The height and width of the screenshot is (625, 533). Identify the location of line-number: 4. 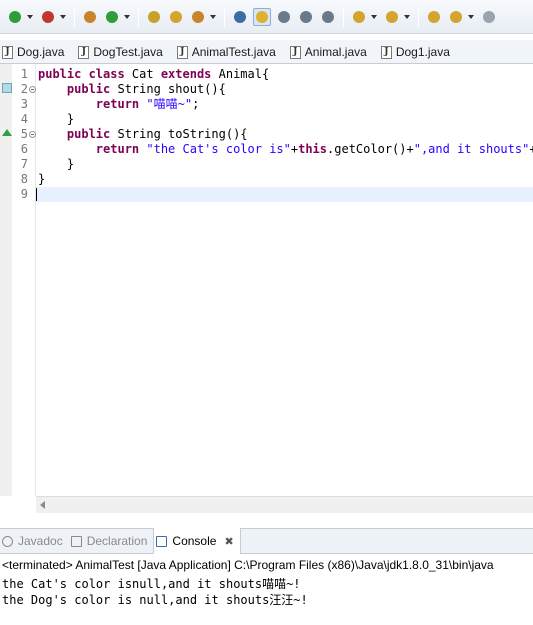
(24, 119).